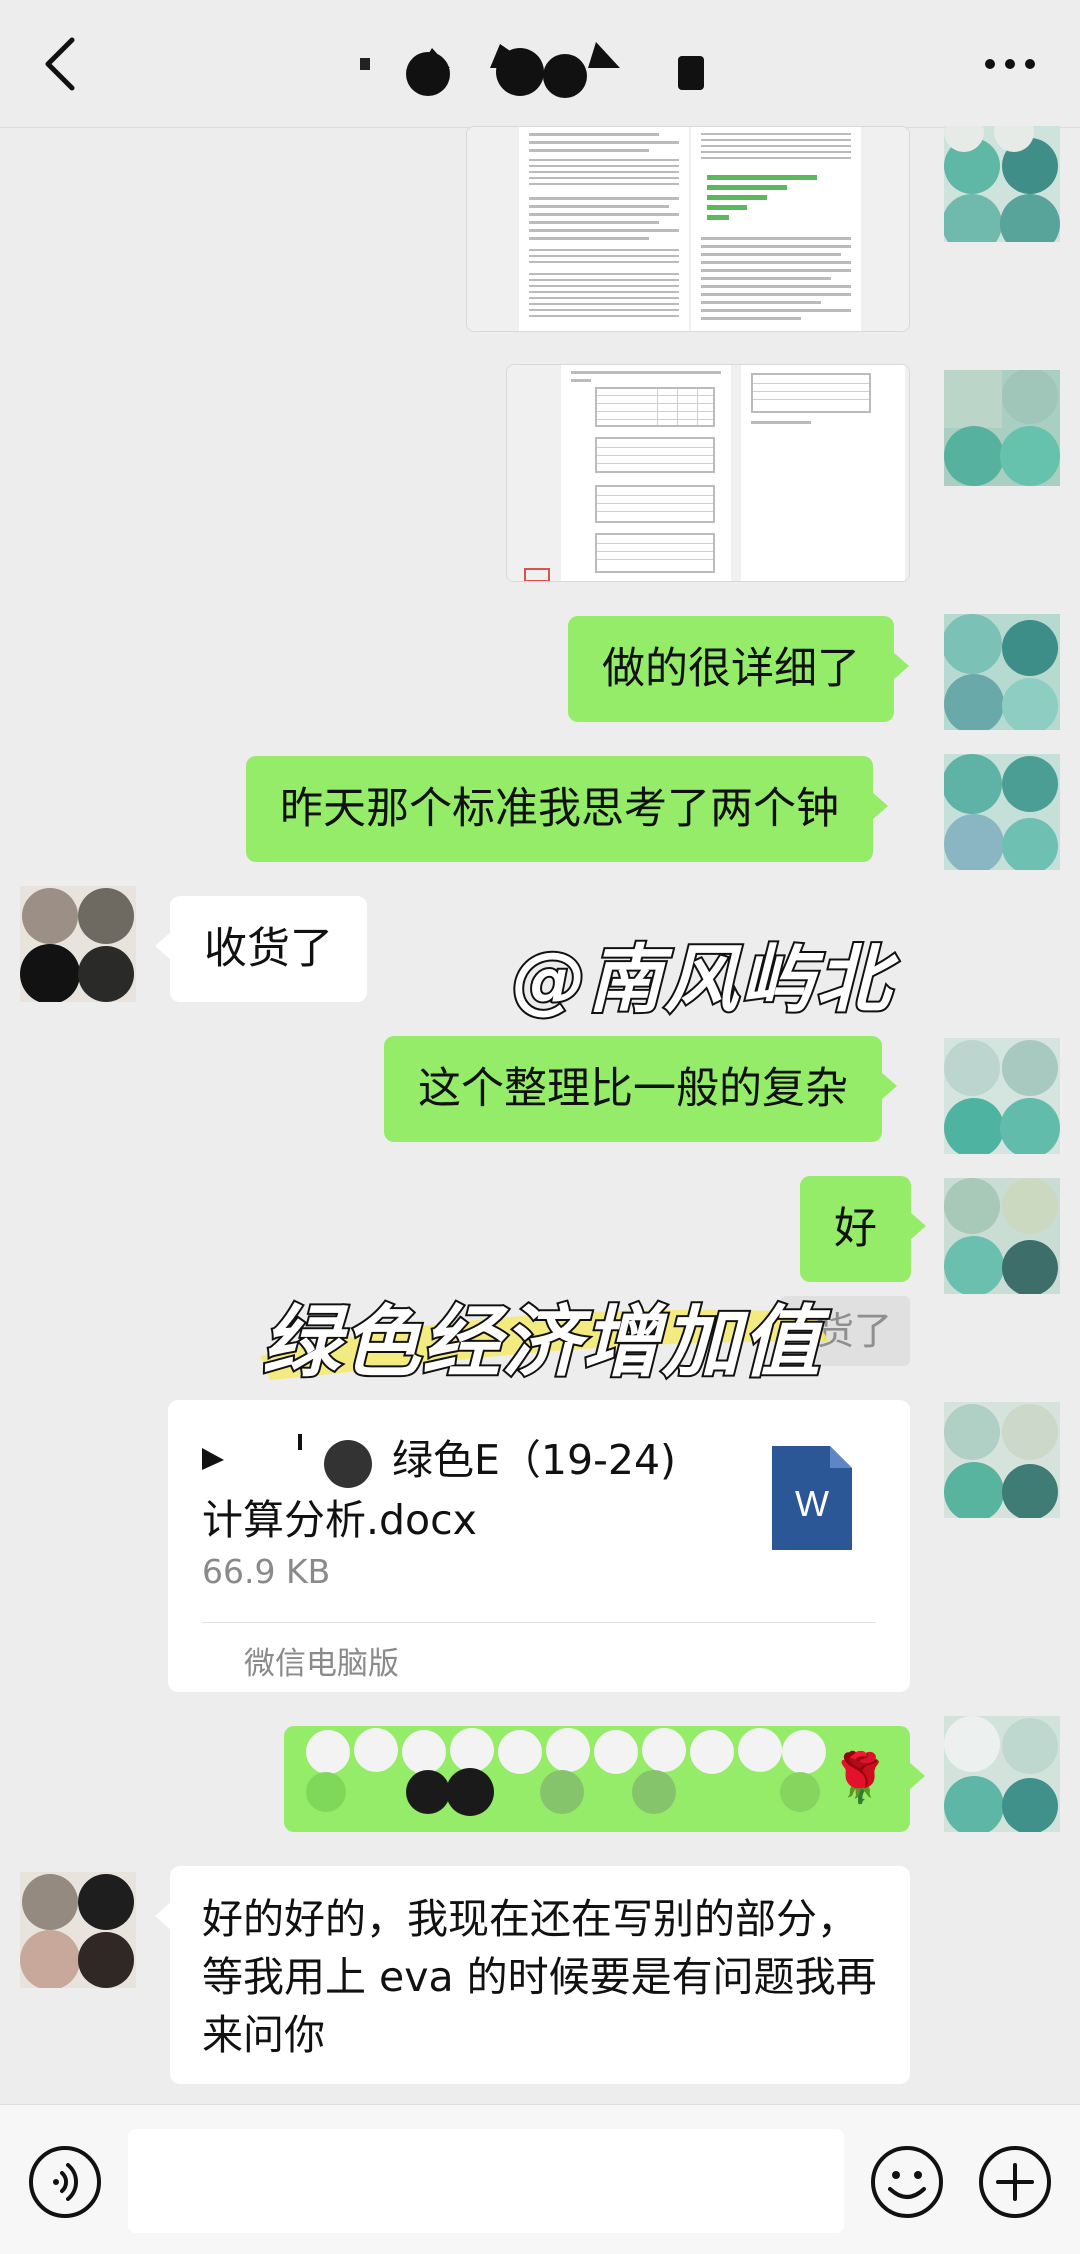 The width and height of the screenshot is (1080, 2254). Describe the element at coordinates (633, 1089) in the screenshot. I see `message-text: 这个整理比一般的复杂` at that location.